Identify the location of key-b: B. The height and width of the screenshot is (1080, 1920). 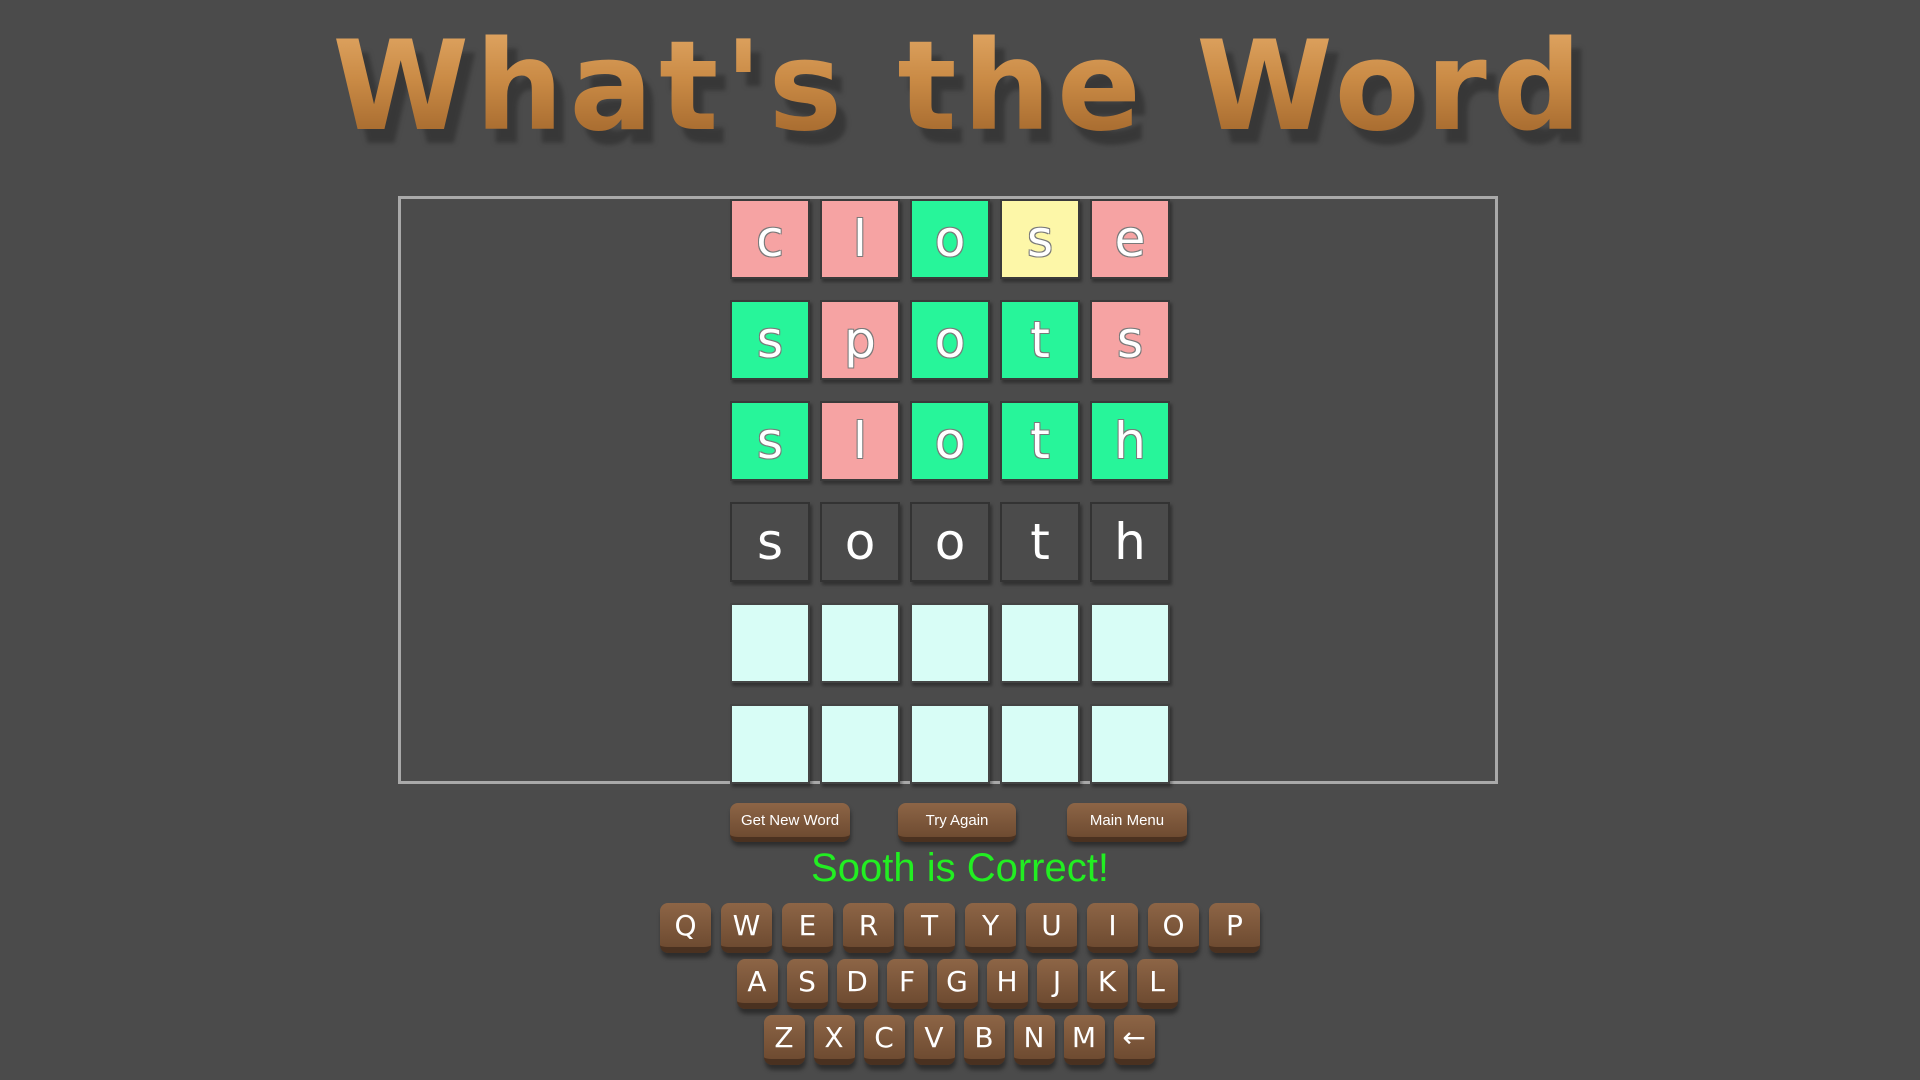
(984, 1040).